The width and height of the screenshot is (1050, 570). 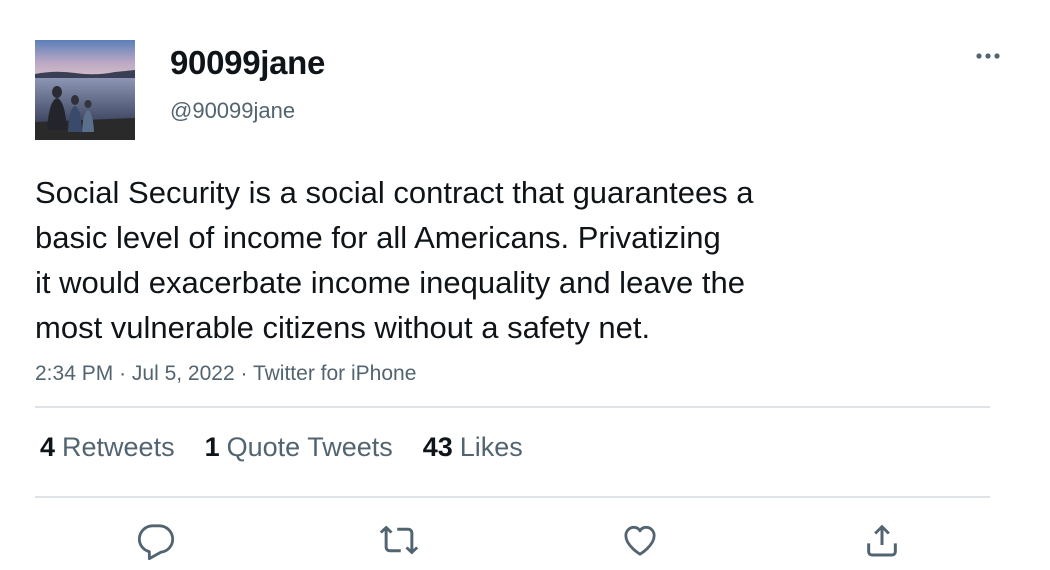 What do you see at coordinates (334, 373) in the screenshot?
I see `tweet-source: Twitter for iPhone` at bounding box center [334, 373].